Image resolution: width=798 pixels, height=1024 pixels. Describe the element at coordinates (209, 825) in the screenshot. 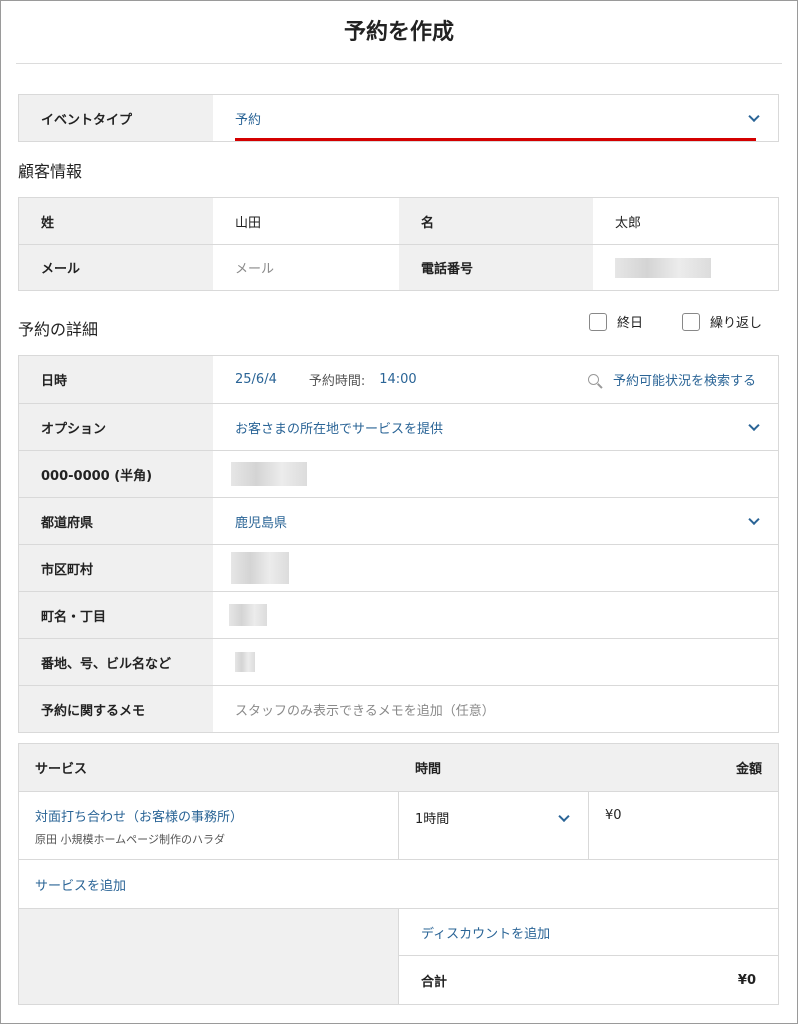

I see `service-cell: 対面打ち合わせ（お客様の事務所） 原田 小規模ホームページ制作のハラダ` at that location.